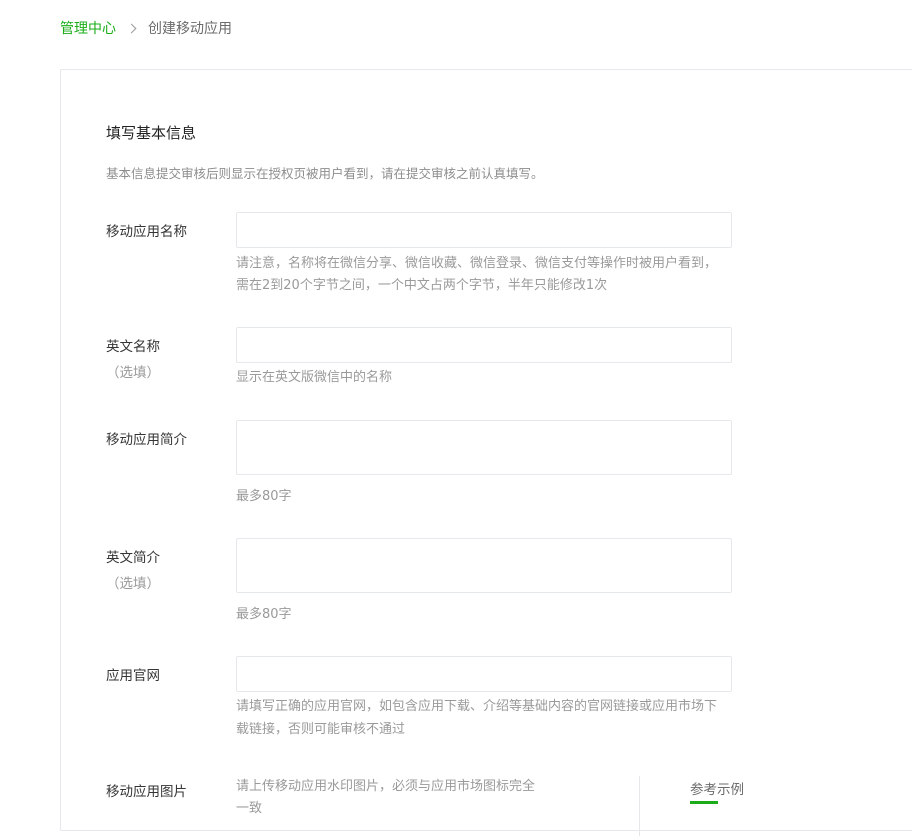  I want to click on app-image-tip-line2: 一致, so click(249, 808).